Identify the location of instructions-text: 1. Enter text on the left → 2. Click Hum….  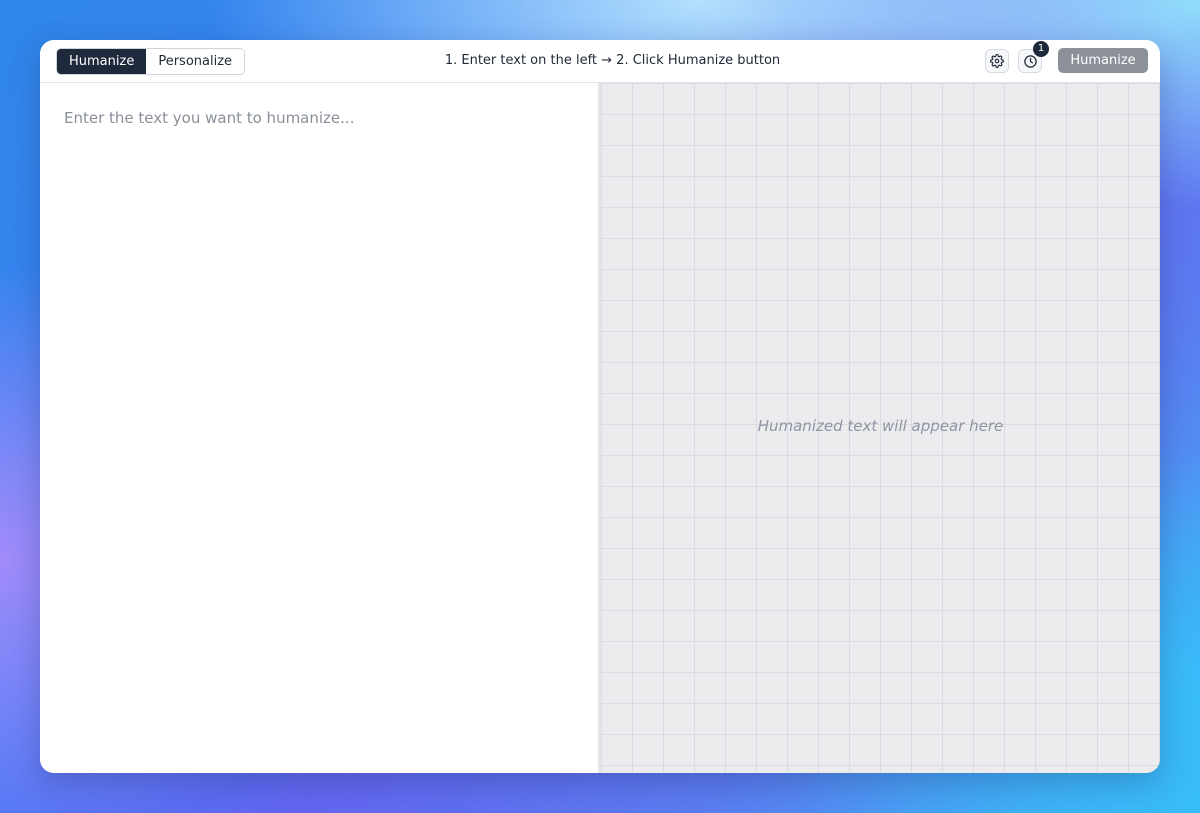
(612, 60).